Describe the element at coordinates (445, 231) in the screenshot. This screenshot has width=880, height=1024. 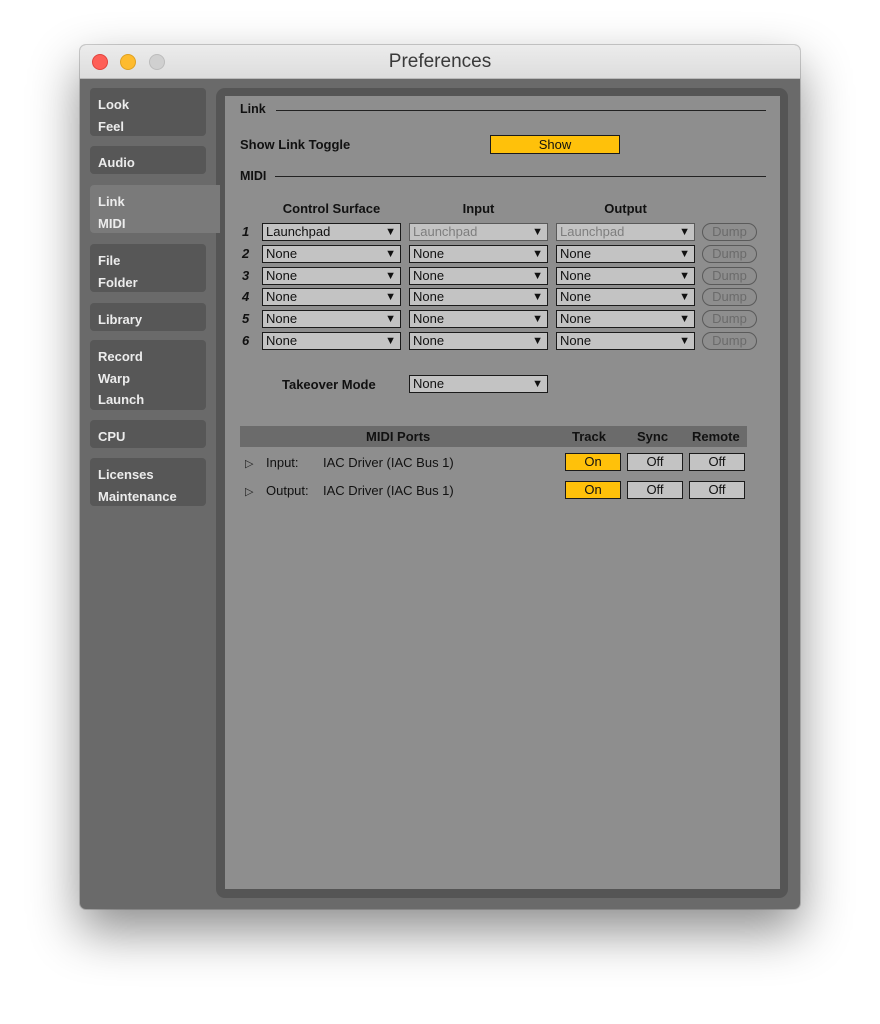
I see `dropdown-value: Launchpad` at that location.